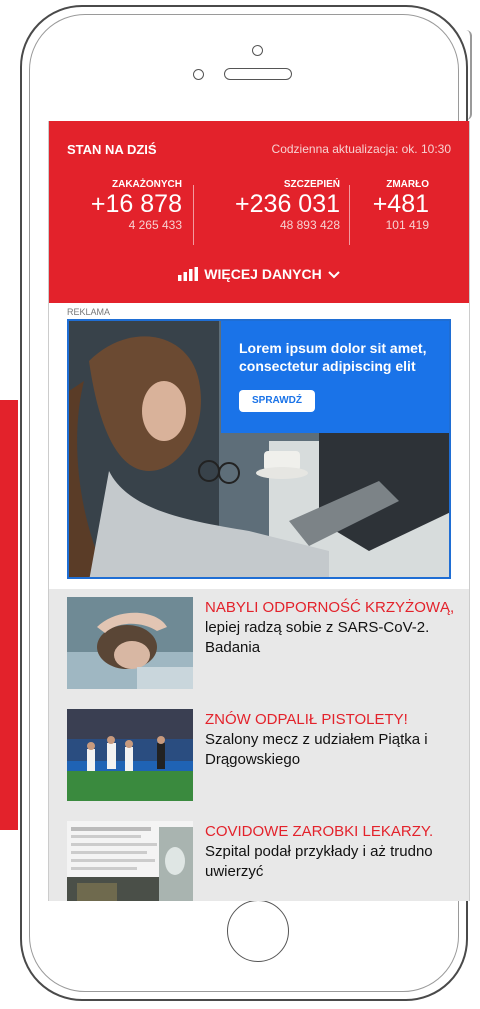  What do you see at coordinates (407, 225) in the screenshot?
I see `stat-total: 101 419` at bounding box center [407, 225].